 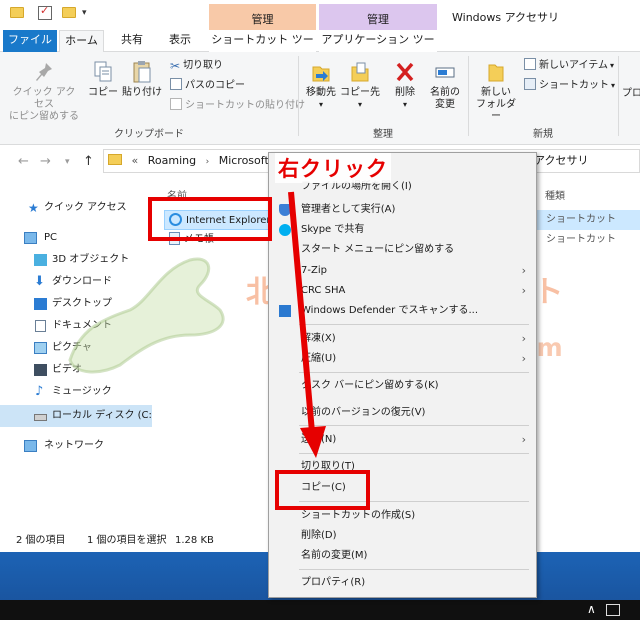 I want to click on nav-item-quick-access: ★ クイック アクセス, so click(x=76, y=208).